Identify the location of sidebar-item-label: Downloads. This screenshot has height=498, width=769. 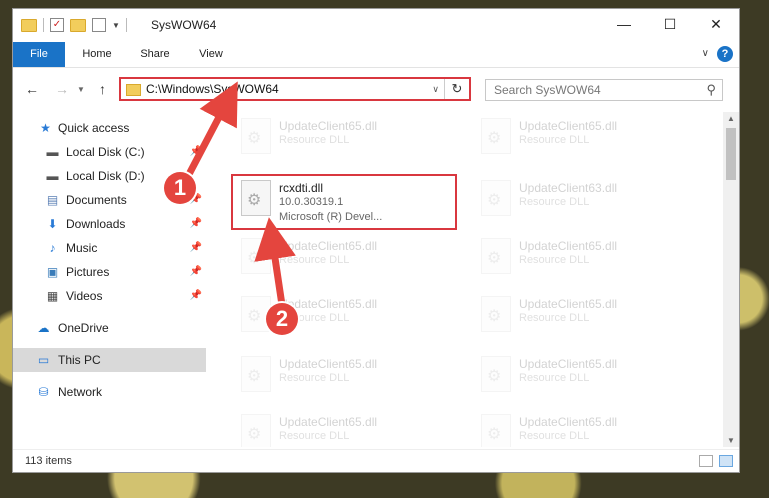
(96, 224).